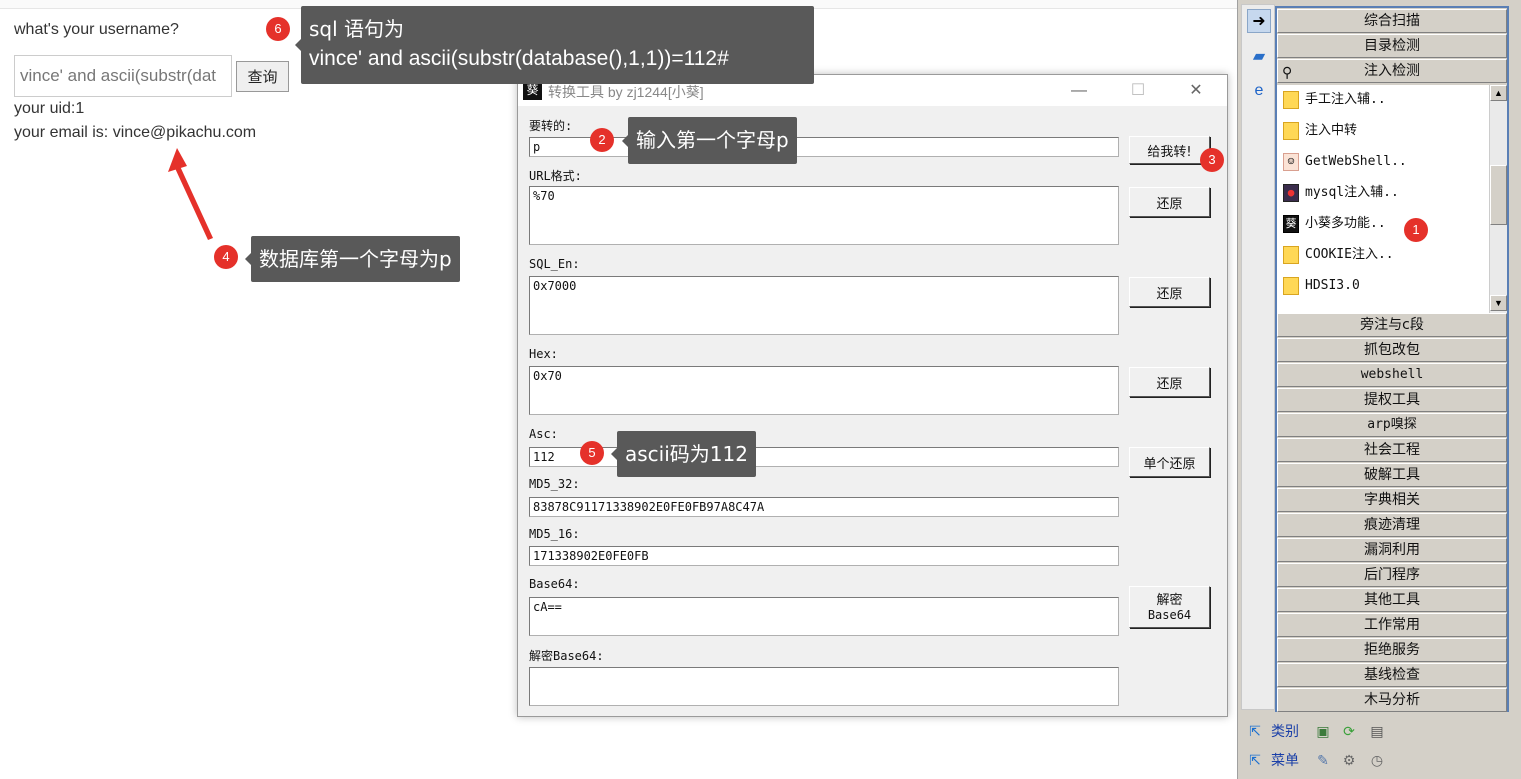  What do you see at coordinates (1392, 375) in the screenshot?
I see `category-item: webshell` at bounding box center [1392, 375].